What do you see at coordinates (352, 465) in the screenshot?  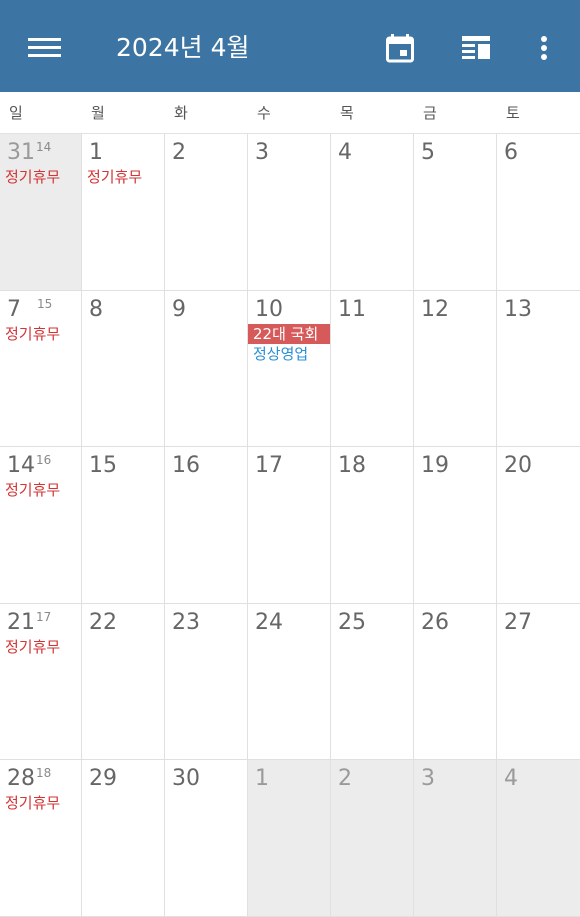 I see `day-number: 18` at bounding box center [352, 465].